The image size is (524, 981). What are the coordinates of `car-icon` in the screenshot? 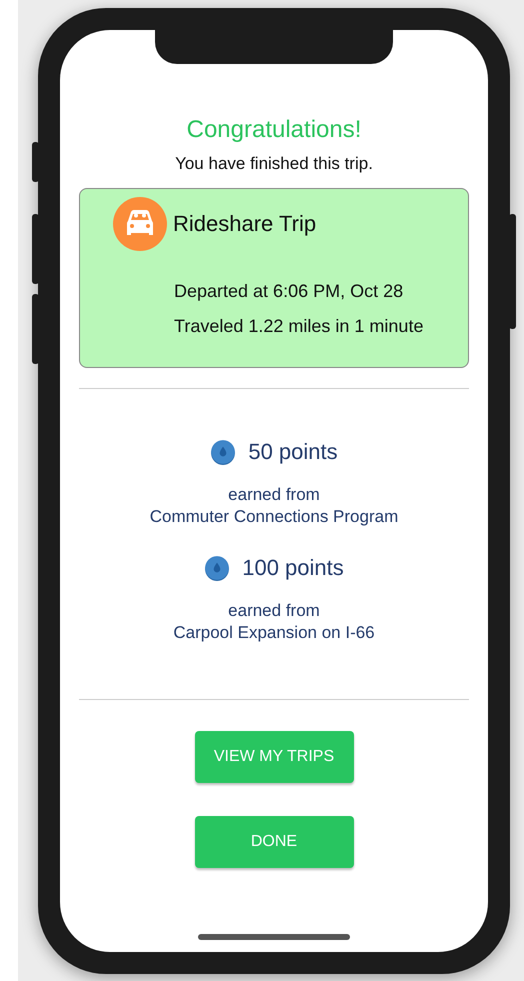 It's located at (140, 224).